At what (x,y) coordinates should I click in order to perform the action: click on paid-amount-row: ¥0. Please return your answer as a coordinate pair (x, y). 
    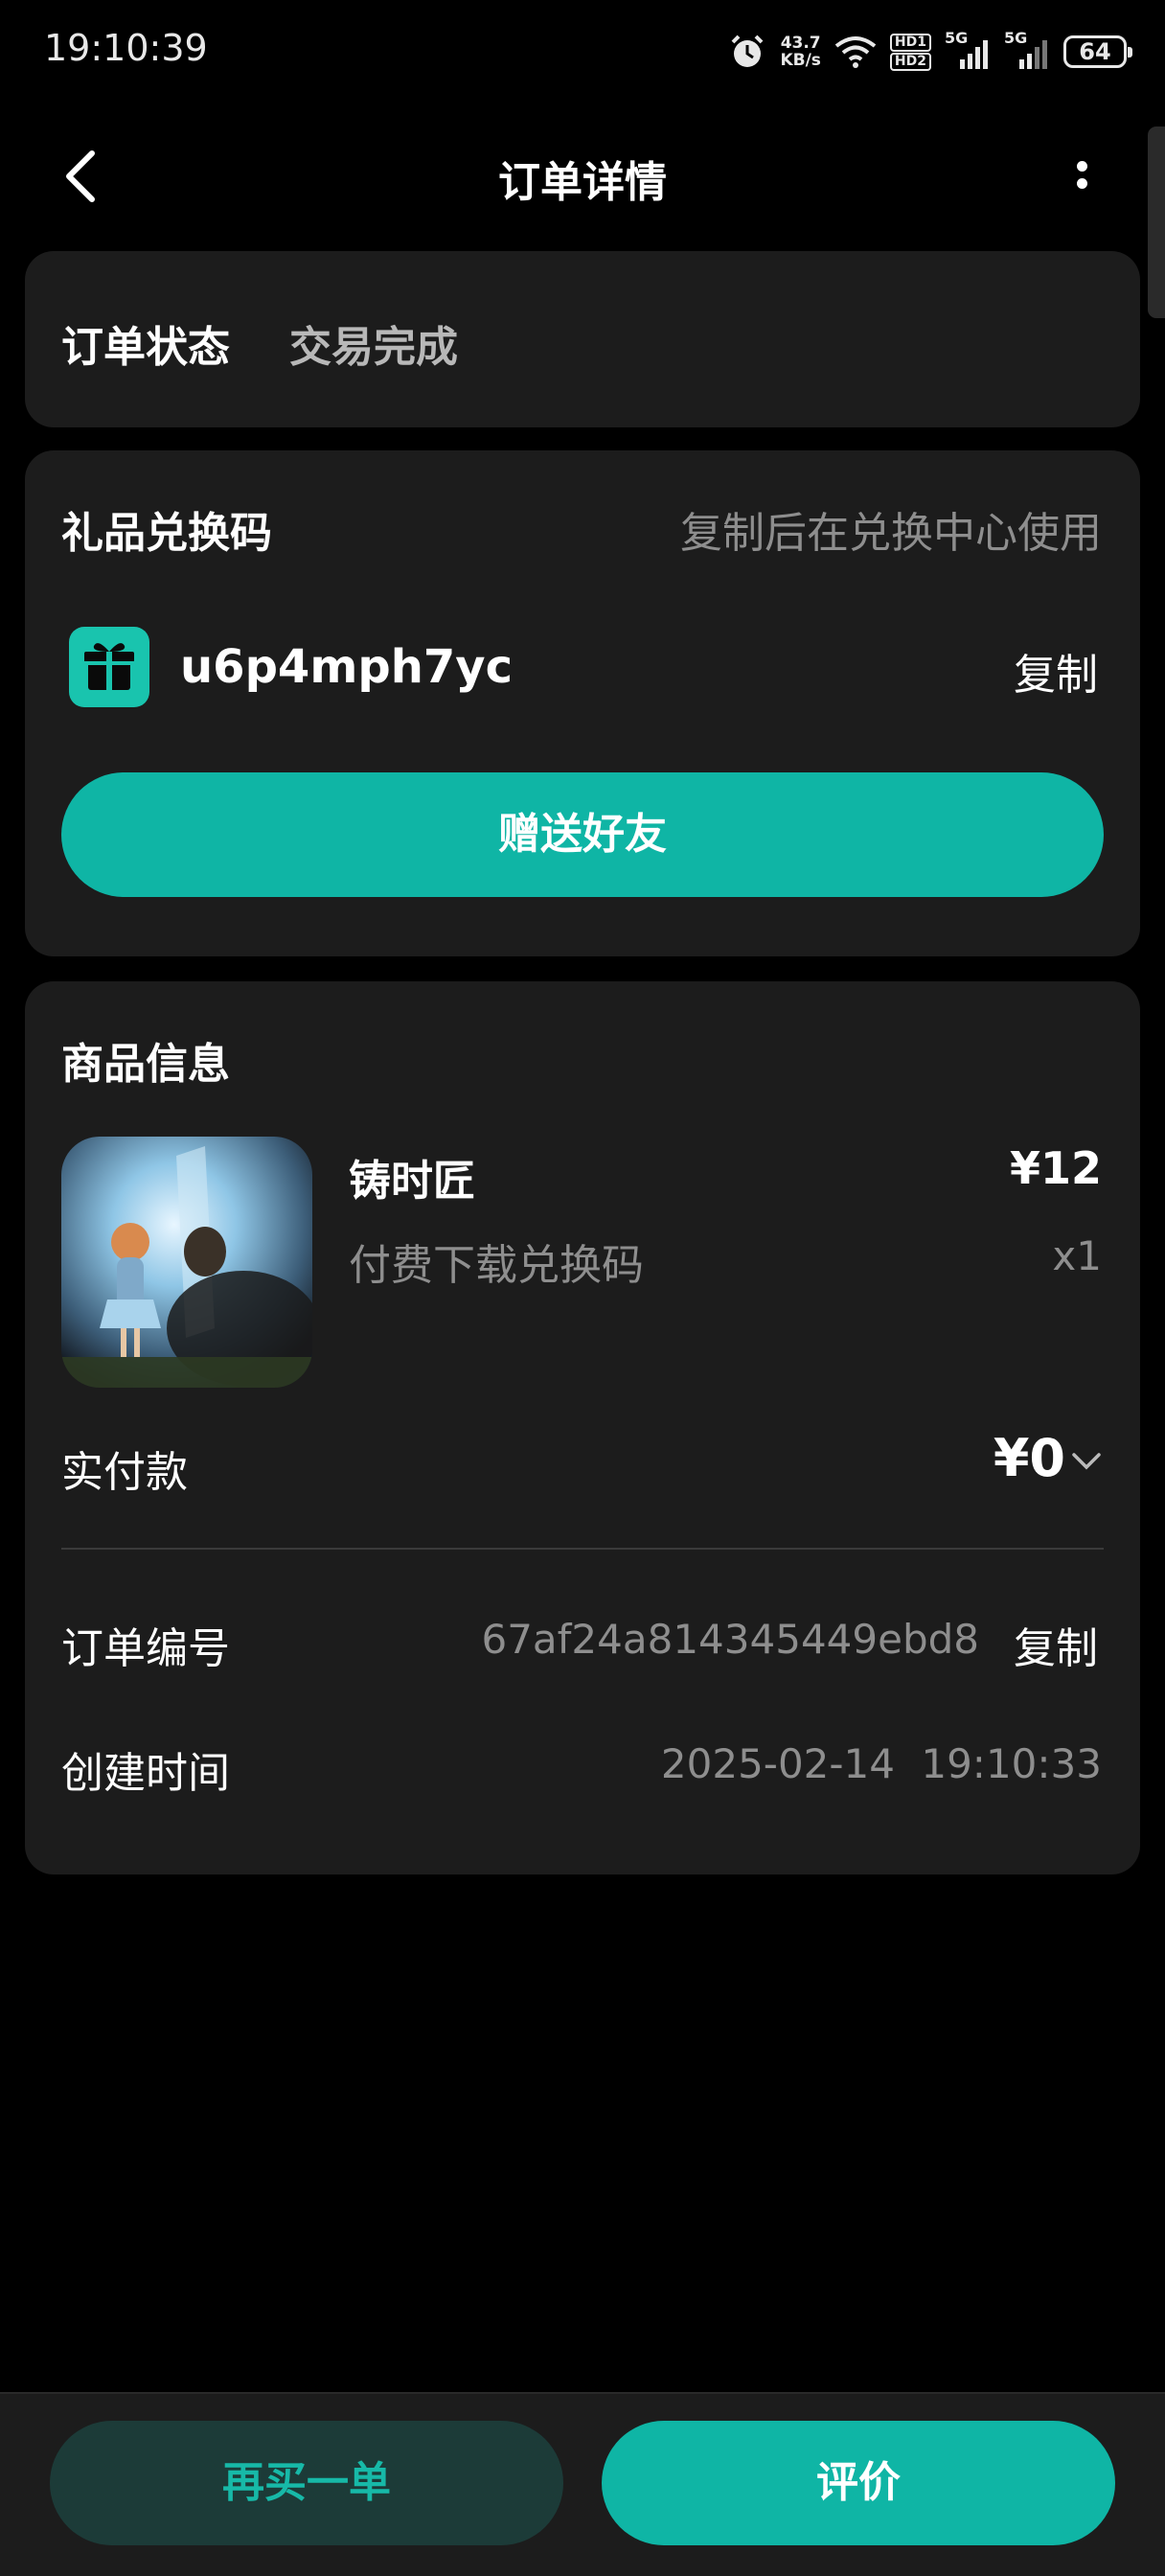
    Looking at the image, I should click on (1012, 1461).